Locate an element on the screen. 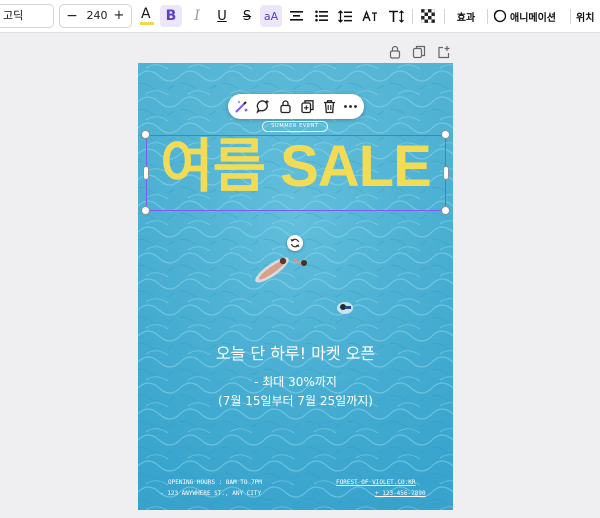 This screenshot has width=600, height=518. text-height-button is located at coordinates (396, 16).